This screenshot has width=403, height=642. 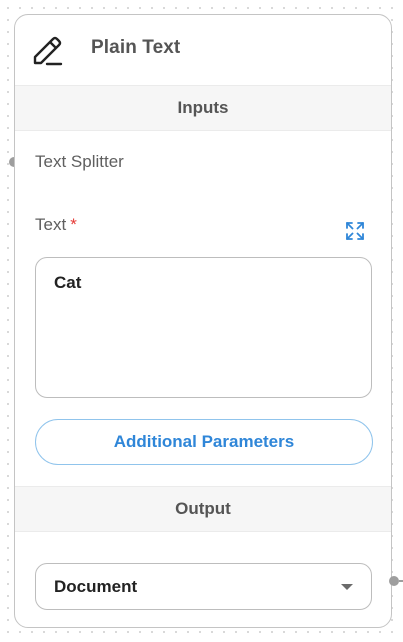 What do you see at coordinates (203, 50) in the screenshot?
I see `node-header: Plain Text` at bounding box center [203, 50].